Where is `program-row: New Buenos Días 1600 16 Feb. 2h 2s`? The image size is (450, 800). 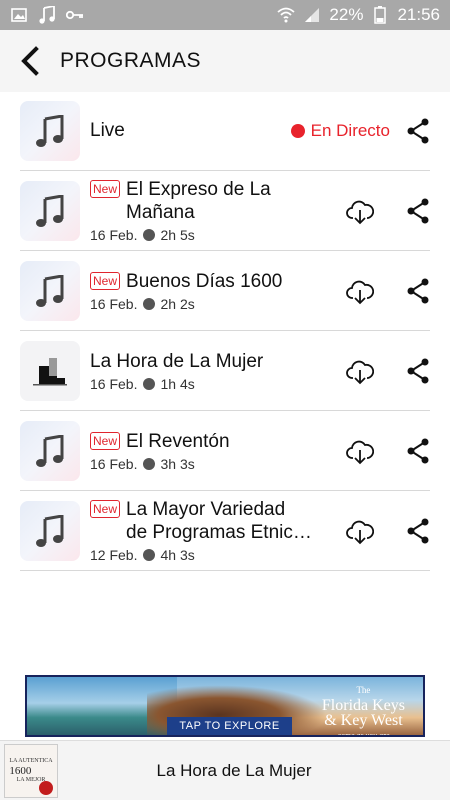 program-row: New Buenos Días 1600 16 Feb. 2h 2s is located at coordinates (225, 291).